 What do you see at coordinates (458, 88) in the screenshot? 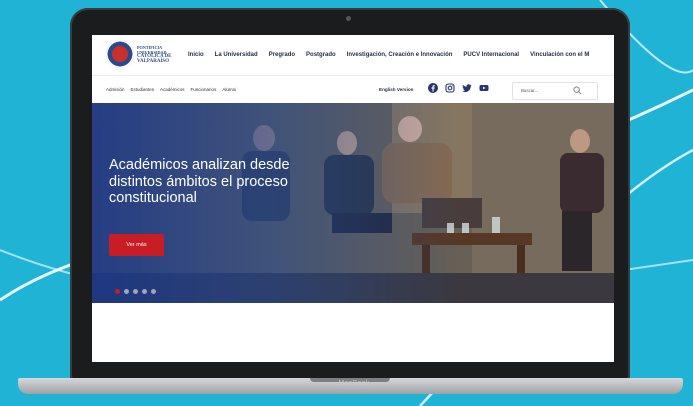
I see `social-links` at bounding box center [458, 88].